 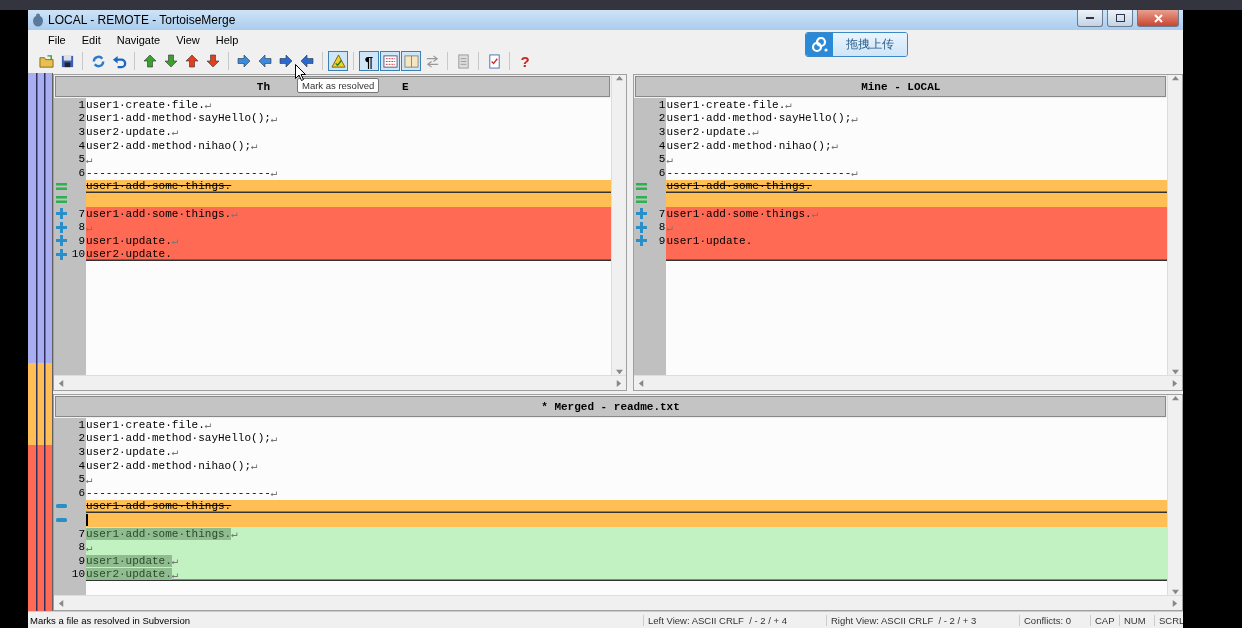 I want to click on undo-icon, so click(x=119, y=61).